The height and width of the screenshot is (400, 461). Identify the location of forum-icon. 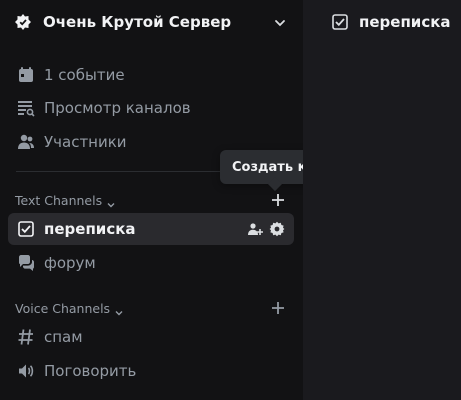
(26, 263).